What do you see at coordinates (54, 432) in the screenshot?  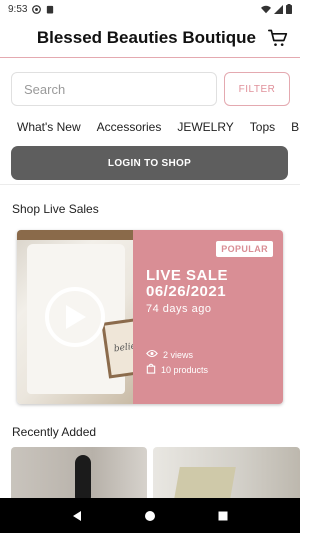 I see `section-title-recently-added: Recently Added` at bounding box center [54, 432].